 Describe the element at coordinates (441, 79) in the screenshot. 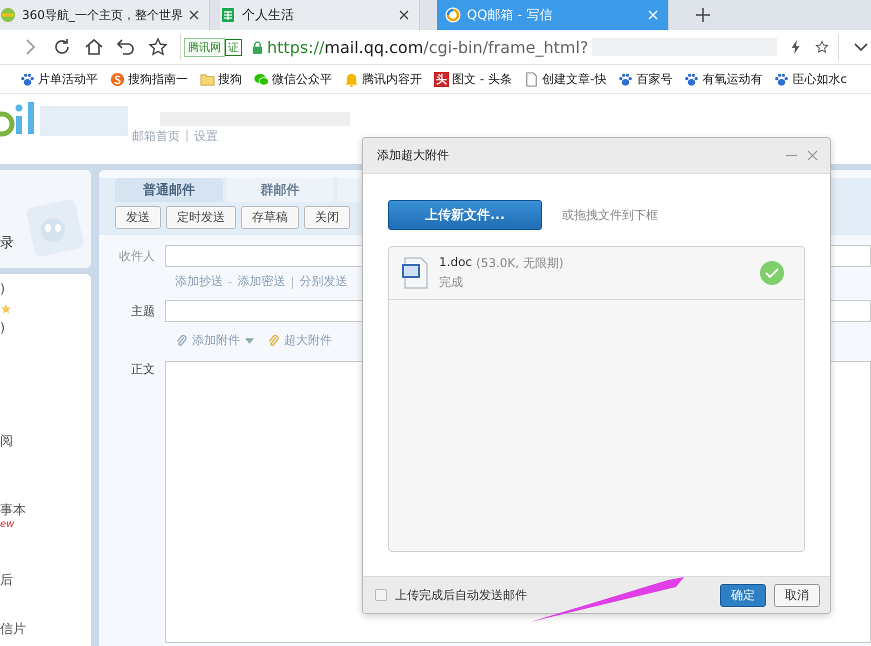

I see `toutiao-icon: 头` at that location.